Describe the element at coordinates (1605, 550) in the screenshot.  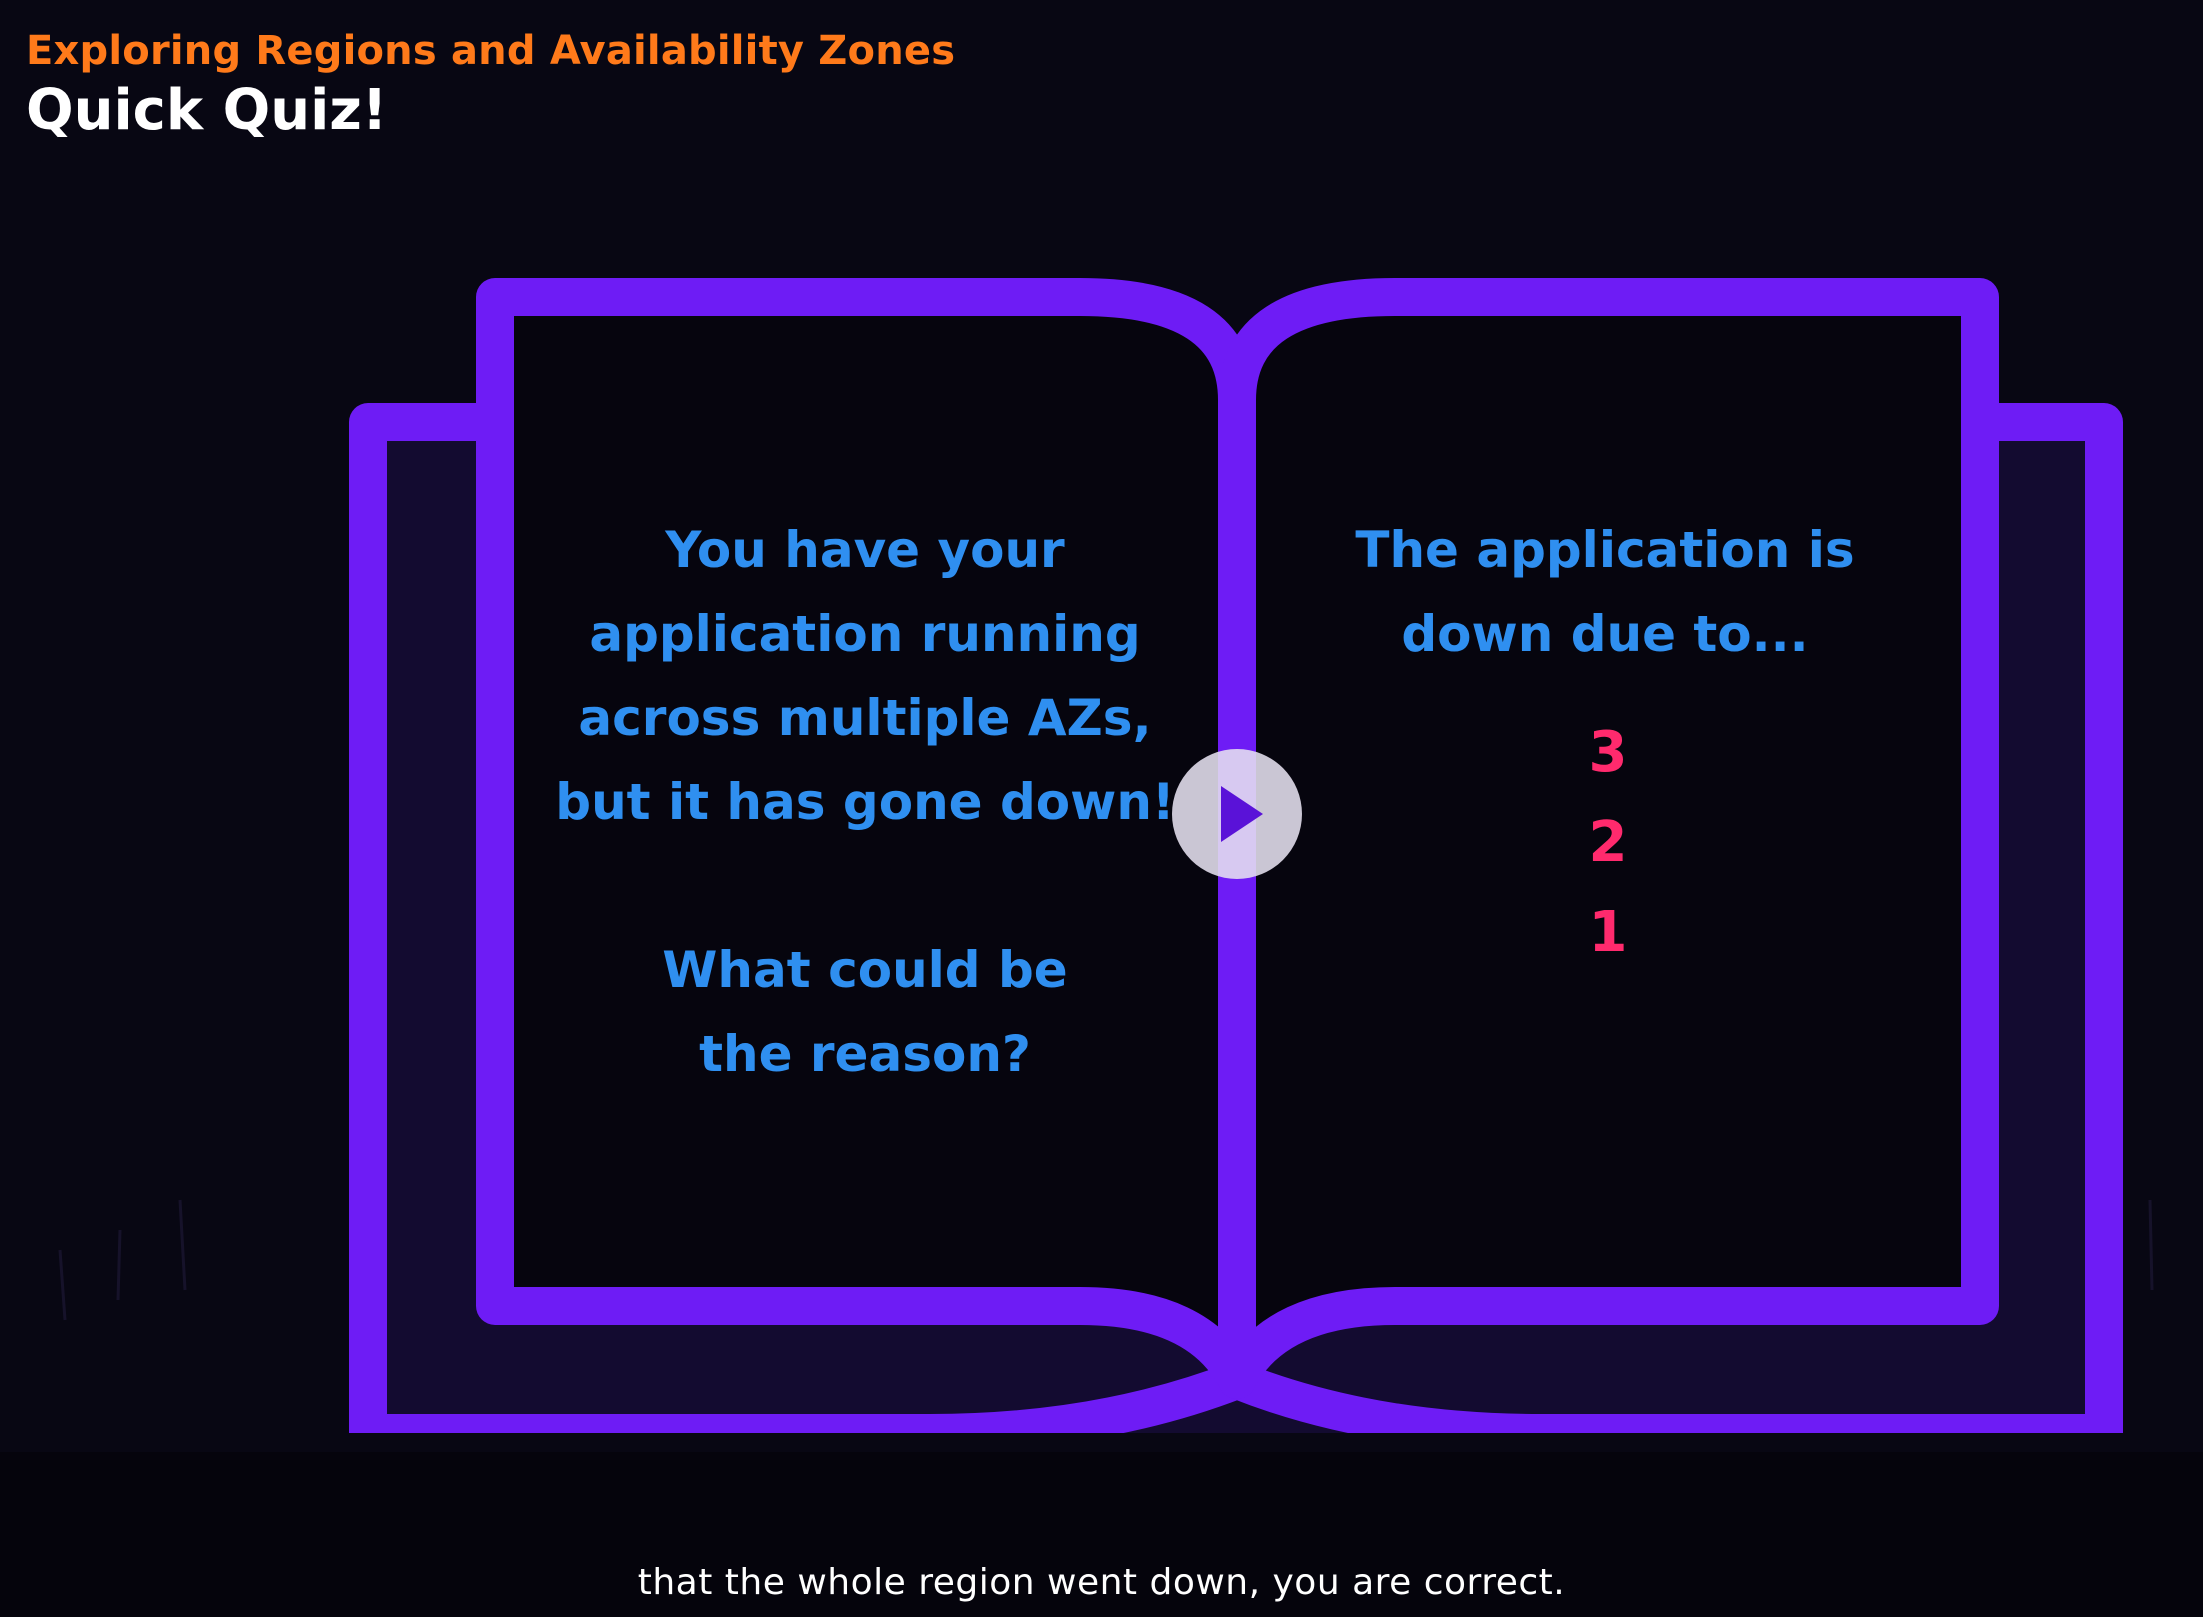
I see `answer-prompt-line: The application is` at that location.